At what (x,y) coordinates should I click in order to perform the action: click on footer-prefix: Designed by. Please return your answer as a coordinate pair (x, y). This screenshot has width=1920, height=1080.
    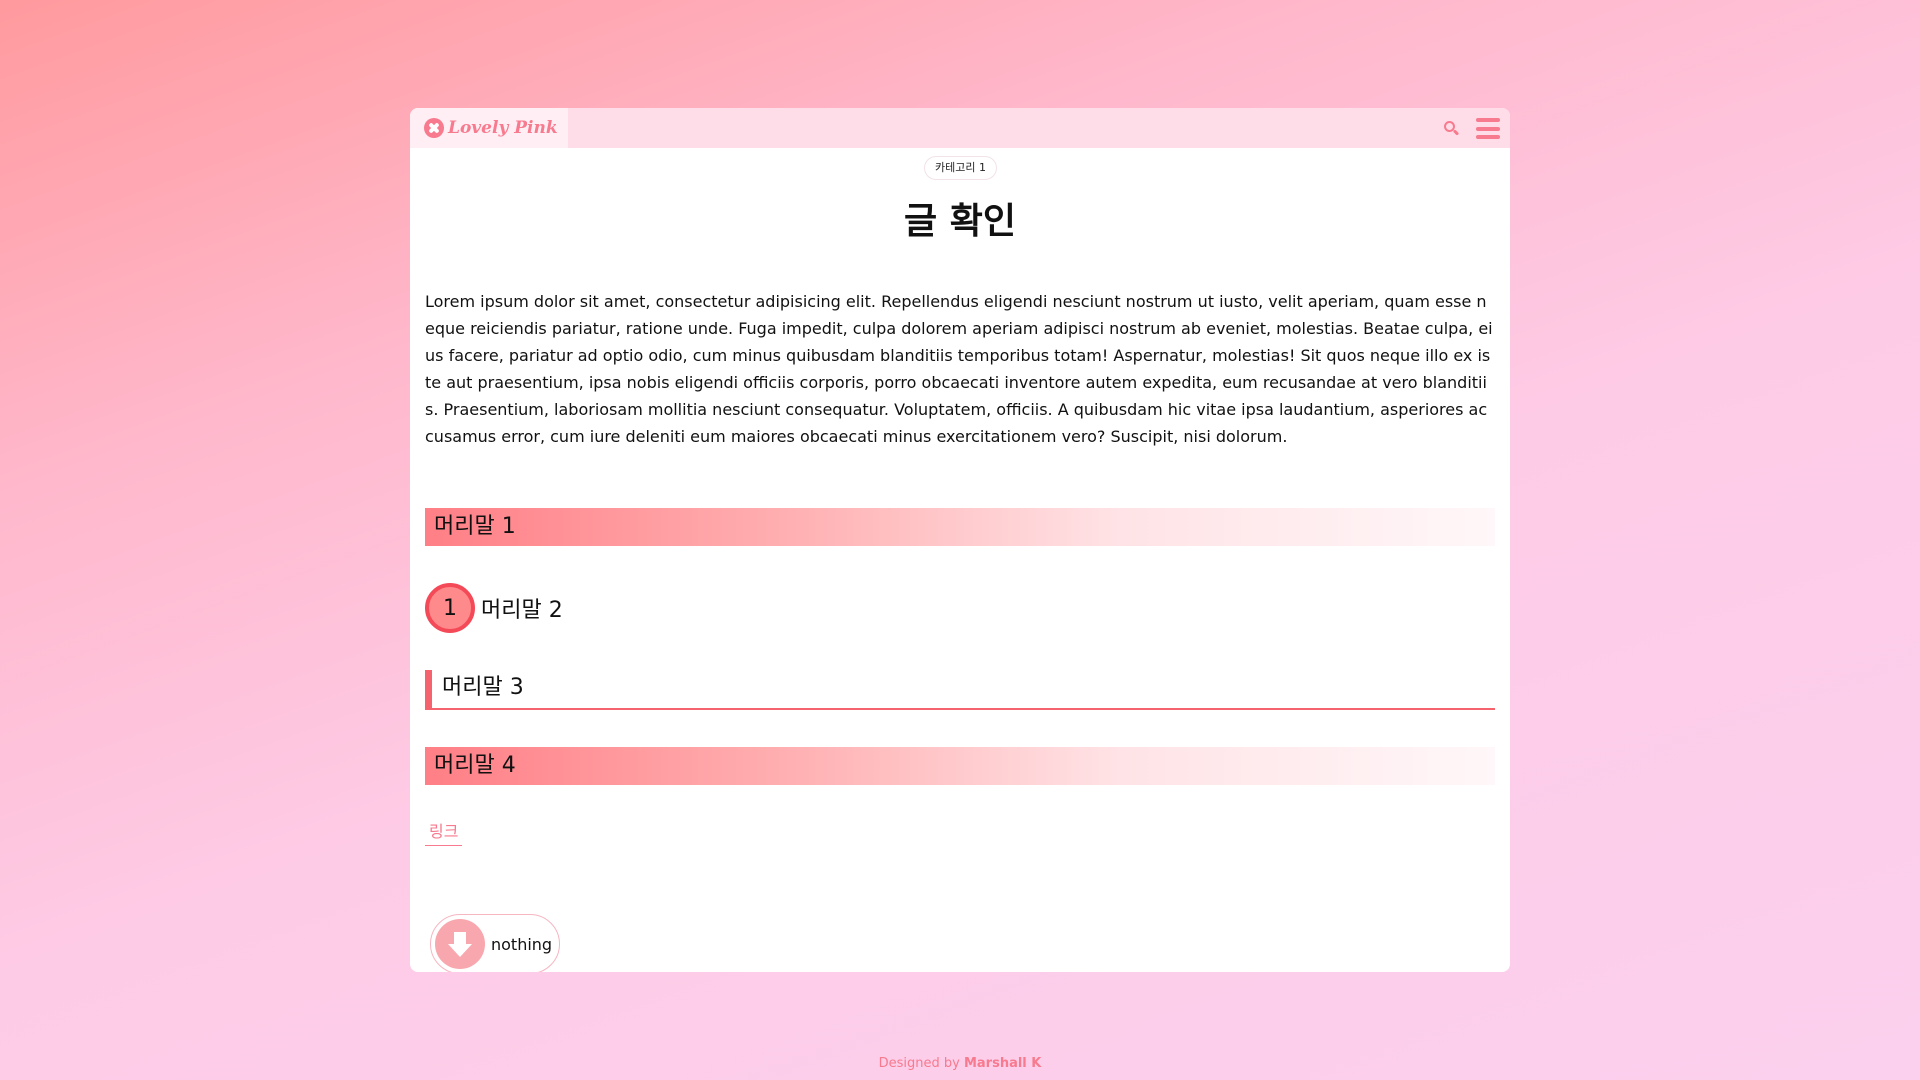
    Looking at the image, I should click on (921, 1063).